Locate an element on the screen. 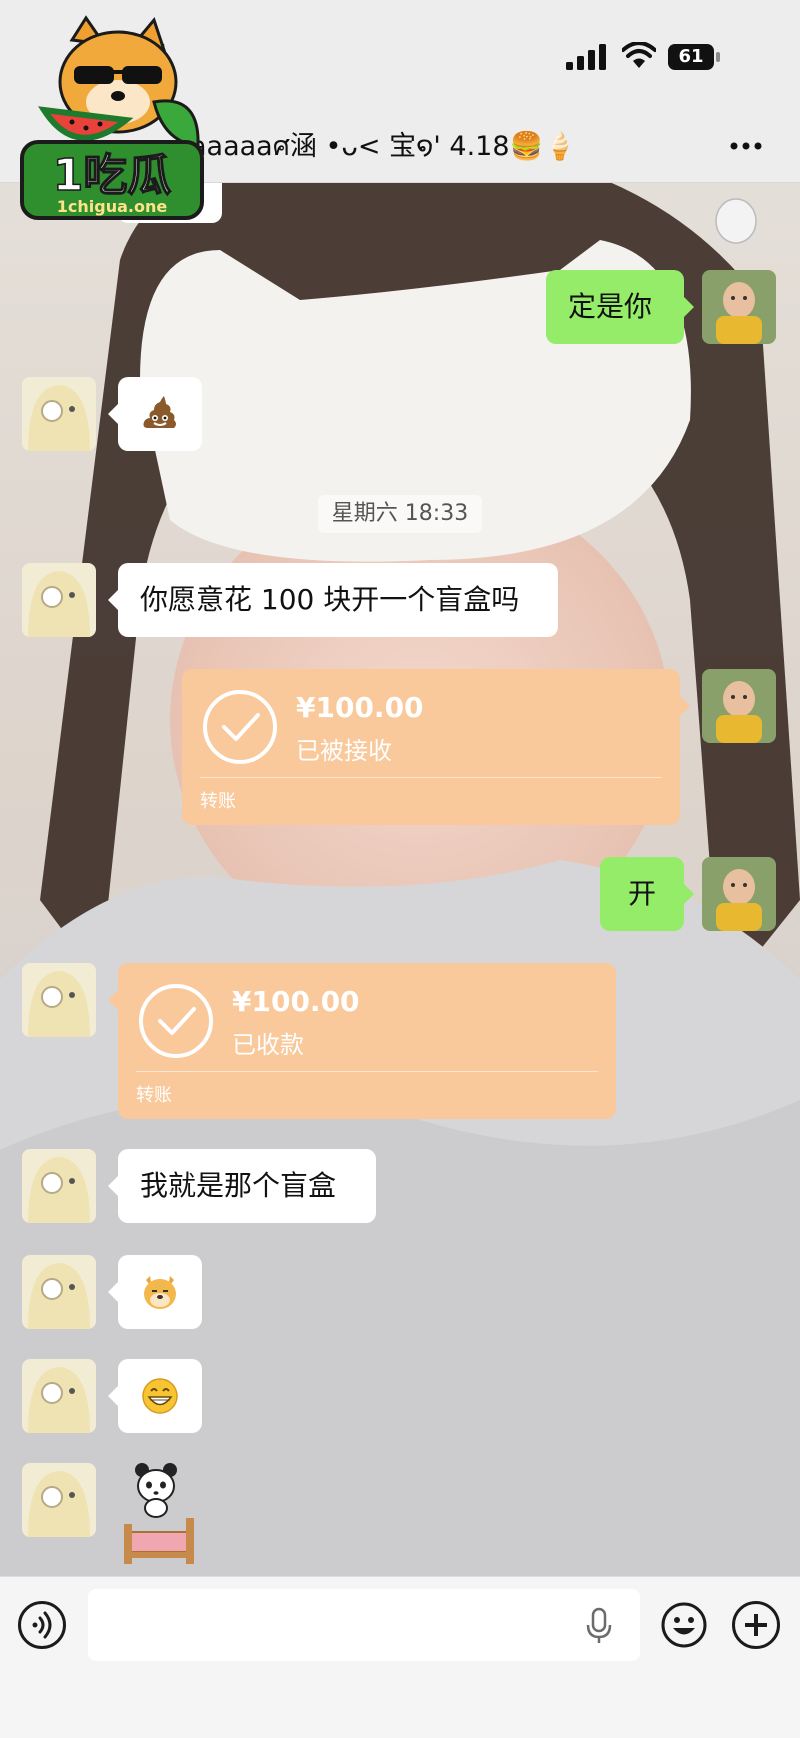  transfer-status: 已被接收 is located at coordinates (344, 751).